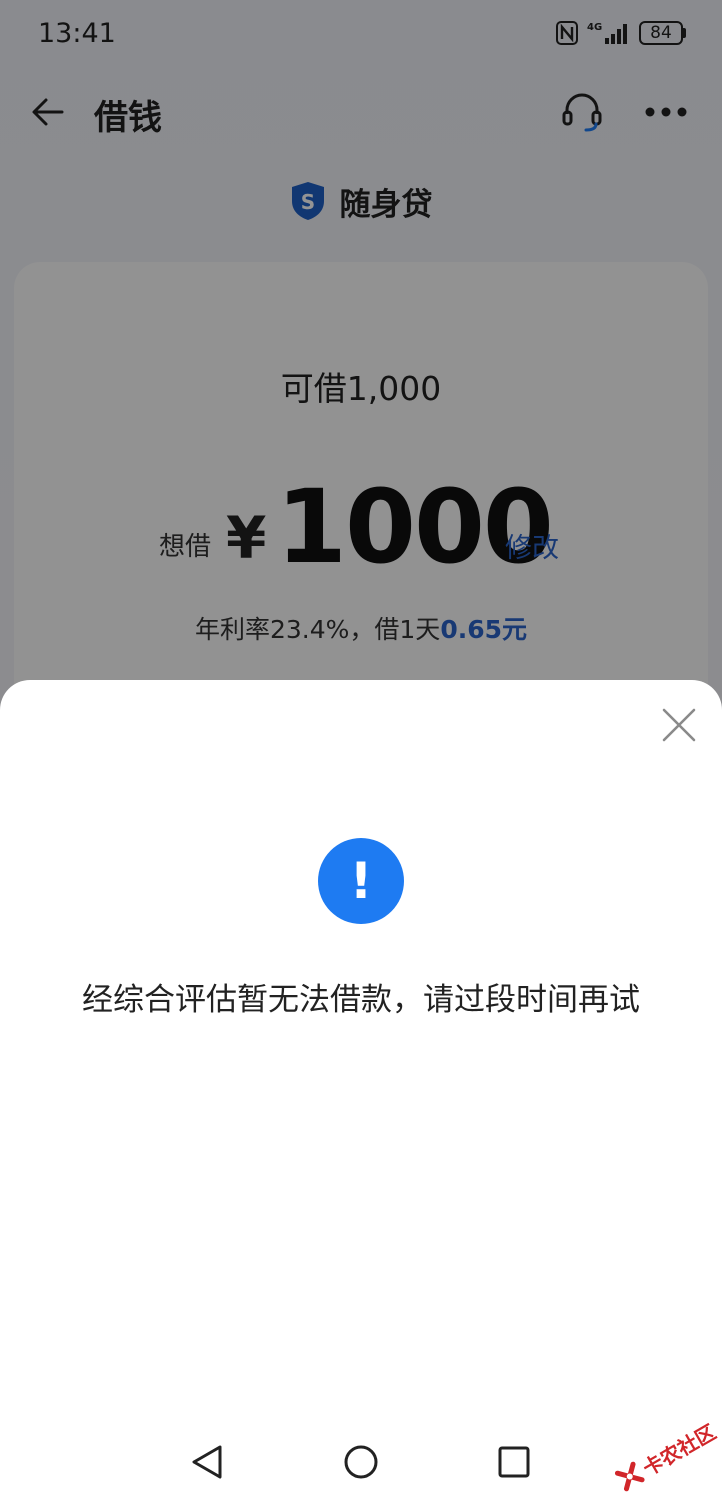 This screenshot has height=1500, width=722. Describe the element at coordinates (361, 1462) in the screenshot. I see `system-home-icon` at that location.